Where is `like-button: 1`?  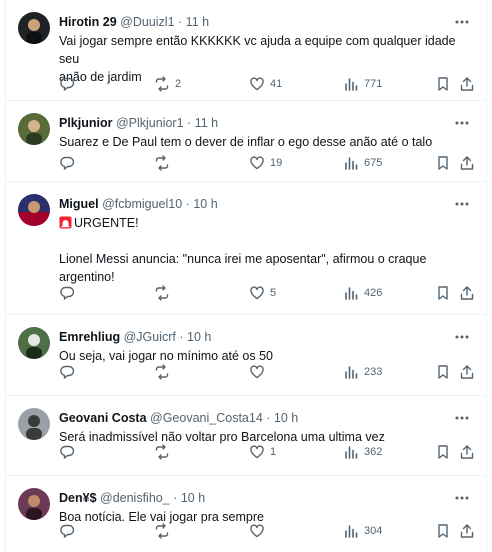
like-button: 1 is located at coordinates (262, 452).